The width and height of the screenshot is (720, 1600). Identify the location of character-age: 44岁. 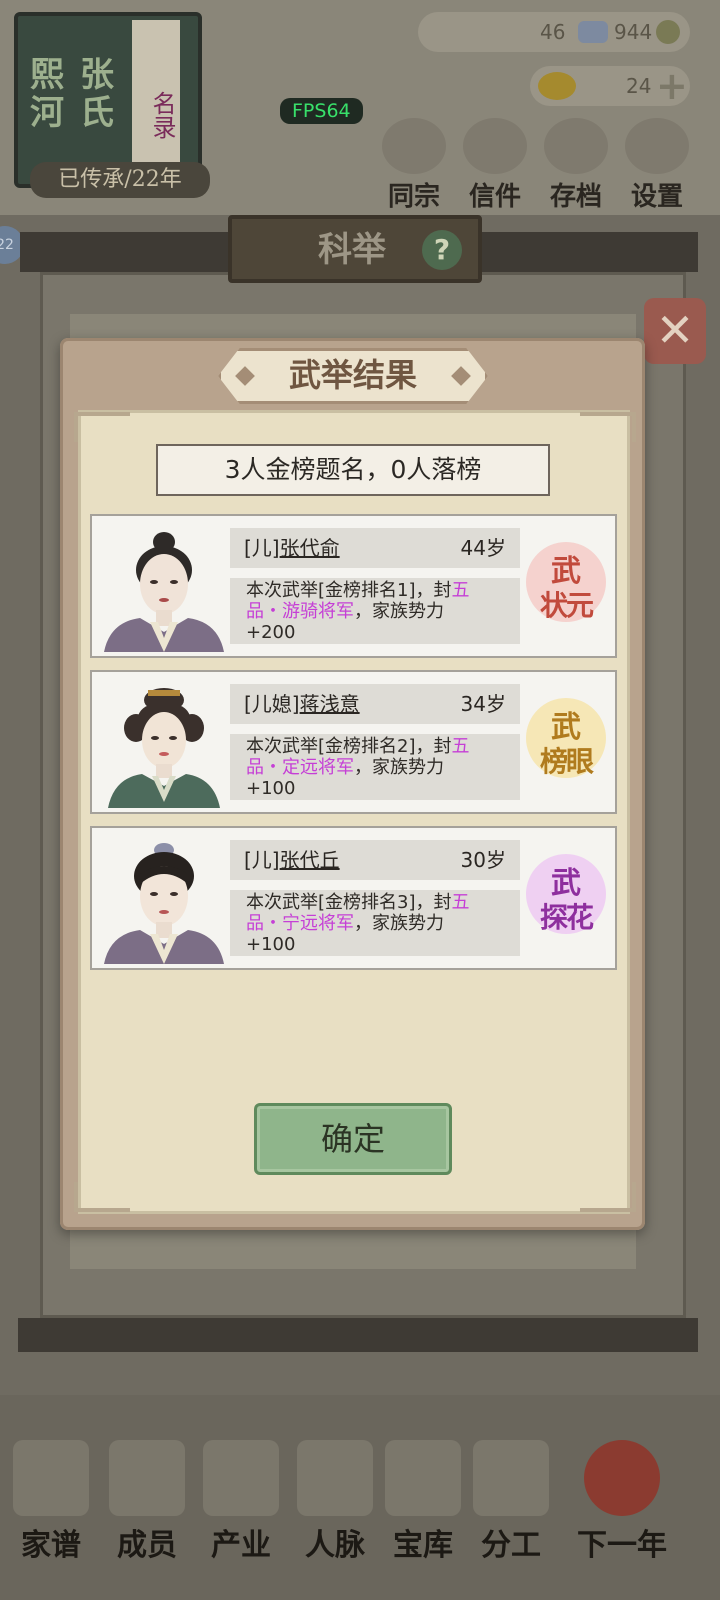
(483, 548).